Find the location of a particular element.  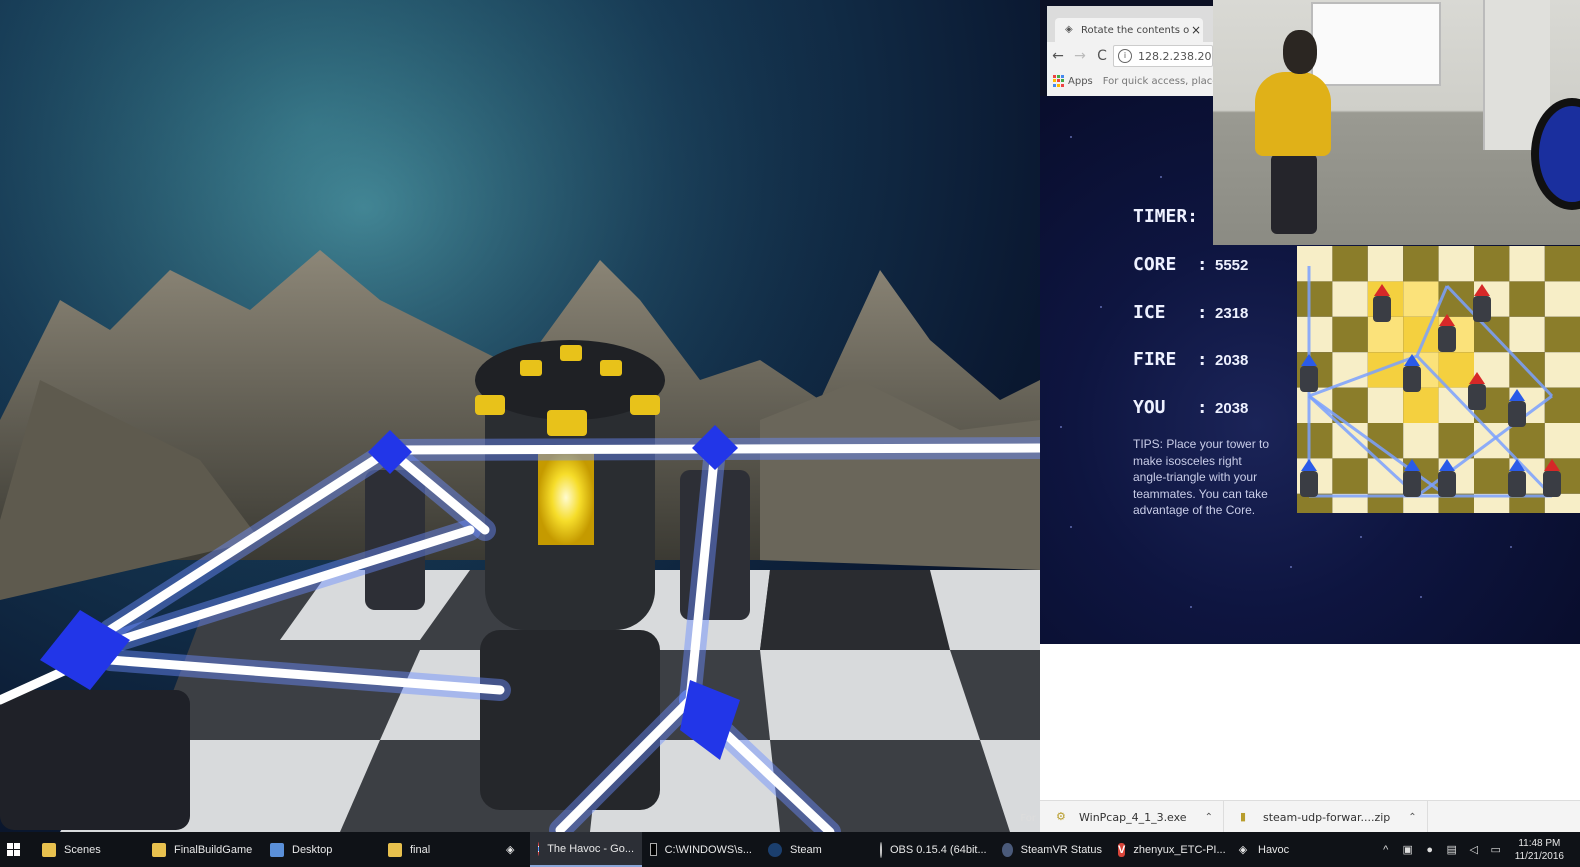

stat-row-you: YOU : 2038 is located at coordinates (1190, 407).